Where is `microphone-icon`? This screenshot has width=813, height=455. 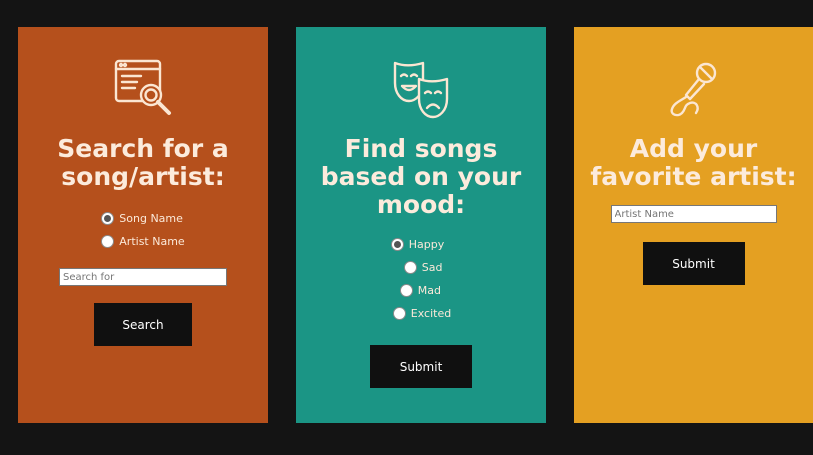
microphone-icon is located at coordinates (694, 89).